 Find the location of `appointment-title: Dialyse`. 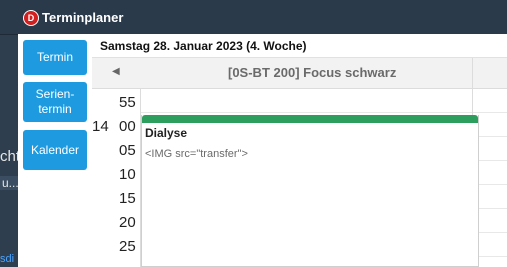

appointment-title: Dialyse is located at coordinates (166, 133).